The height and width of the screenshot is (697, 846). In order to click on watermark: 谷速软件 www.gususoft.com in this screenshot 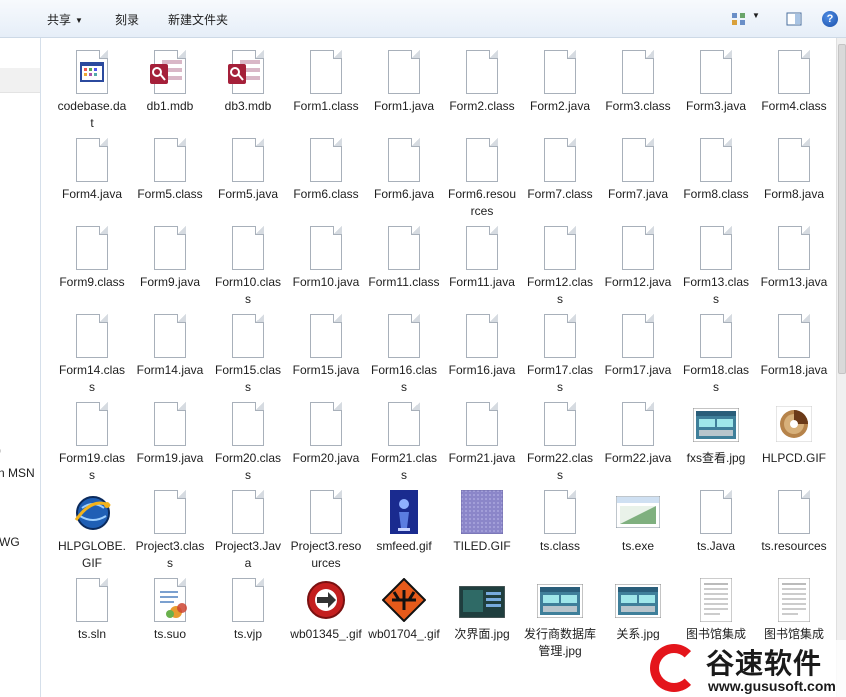, I will do `click(747, 668)`.